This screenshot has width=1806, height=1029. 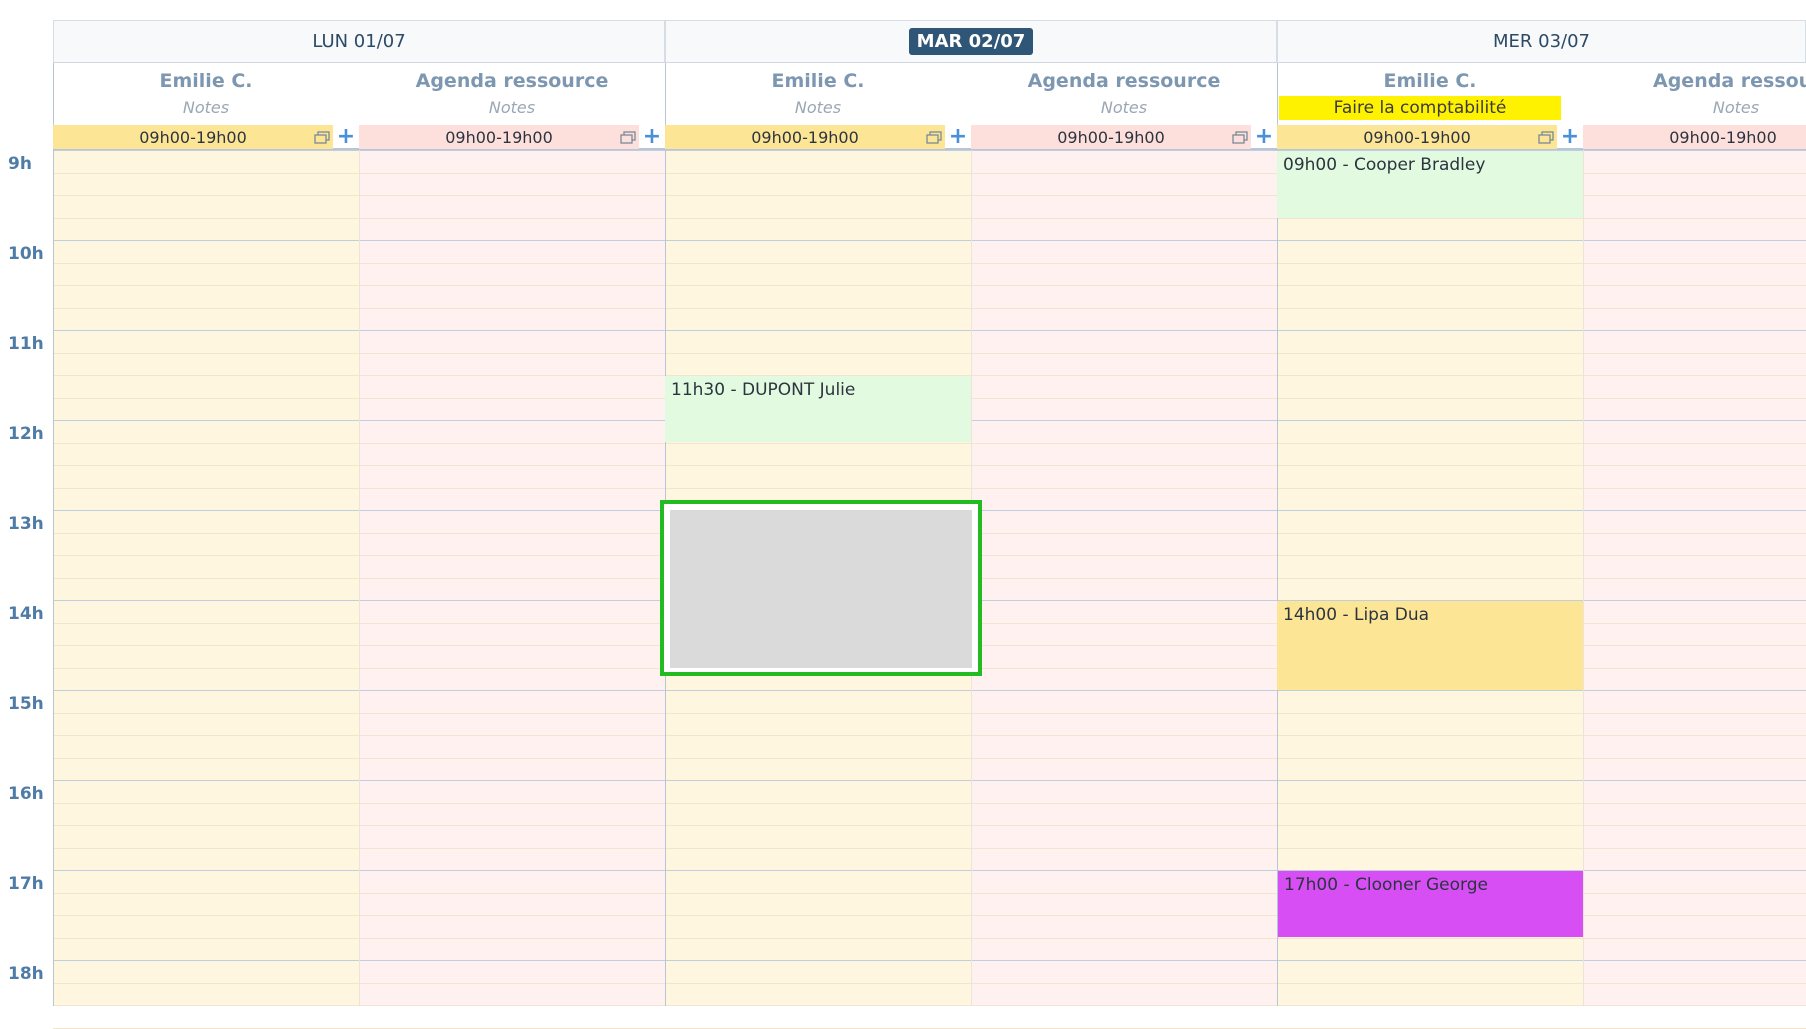 What do you see at coordinates (26, 524) in the screenshot?
I see `hour-label: 13h` at bounding box center [26, 524].